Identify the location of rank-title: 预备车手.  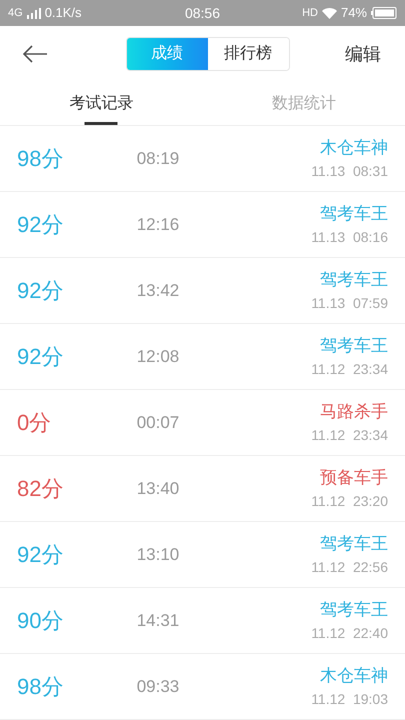
(354, 478).